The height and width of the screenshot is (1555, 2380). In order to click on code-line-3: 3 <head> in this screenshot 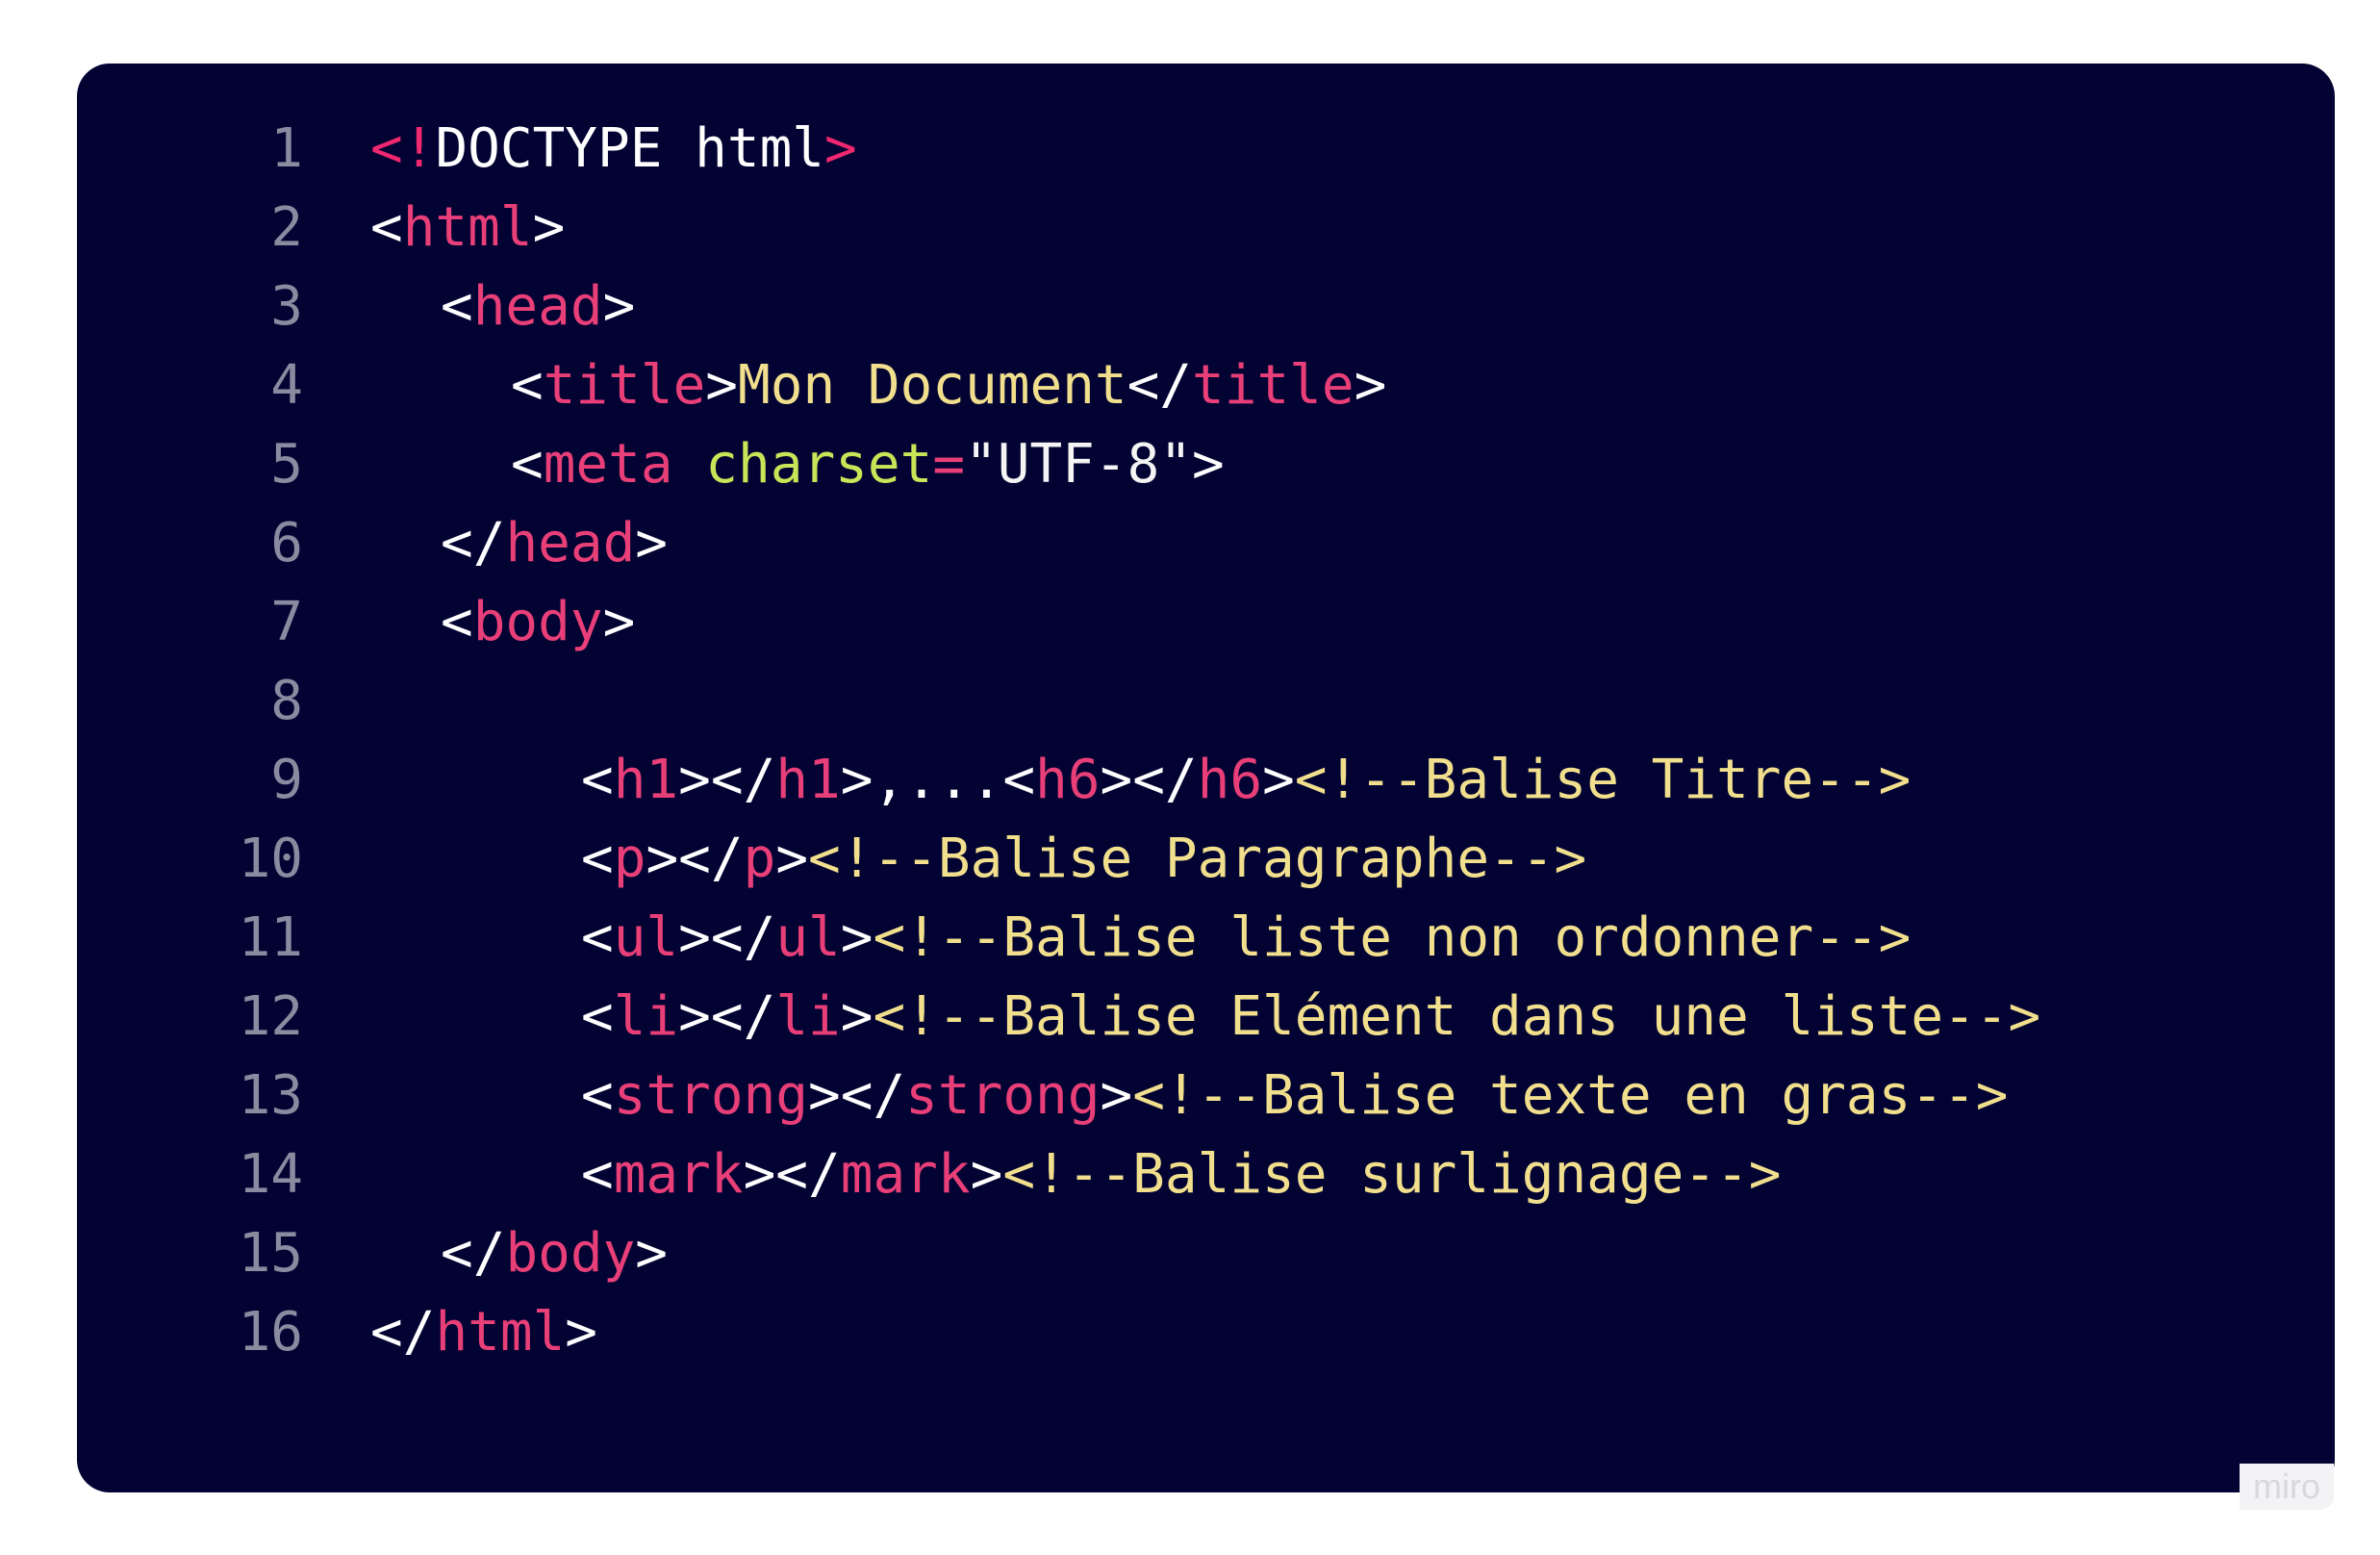, I will do `click(1206, 307)`.